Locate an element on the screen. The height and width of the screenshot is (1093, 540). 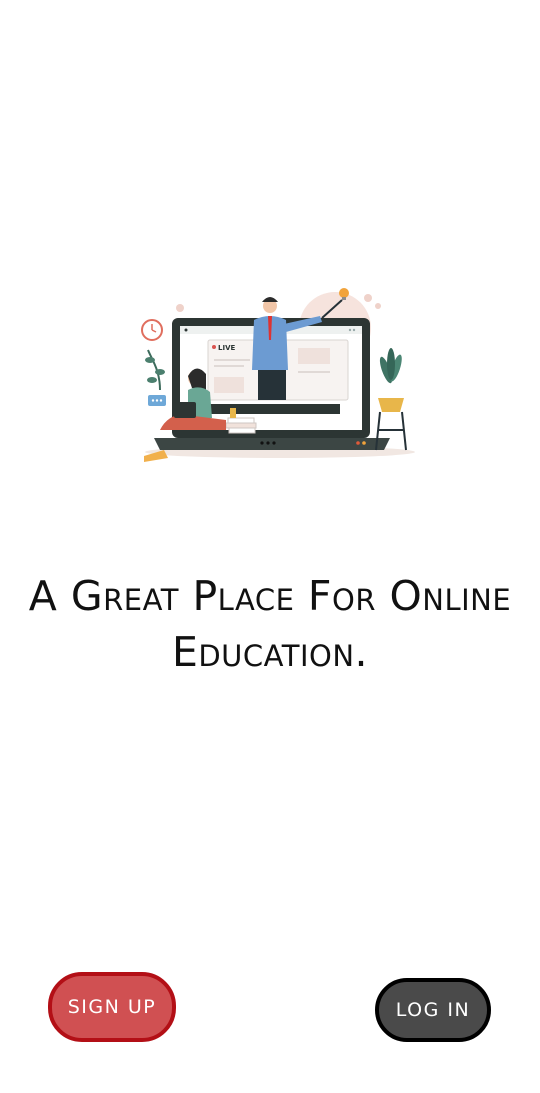
log-in-button-label: LOG IN is located at coordinates (433, 1010).